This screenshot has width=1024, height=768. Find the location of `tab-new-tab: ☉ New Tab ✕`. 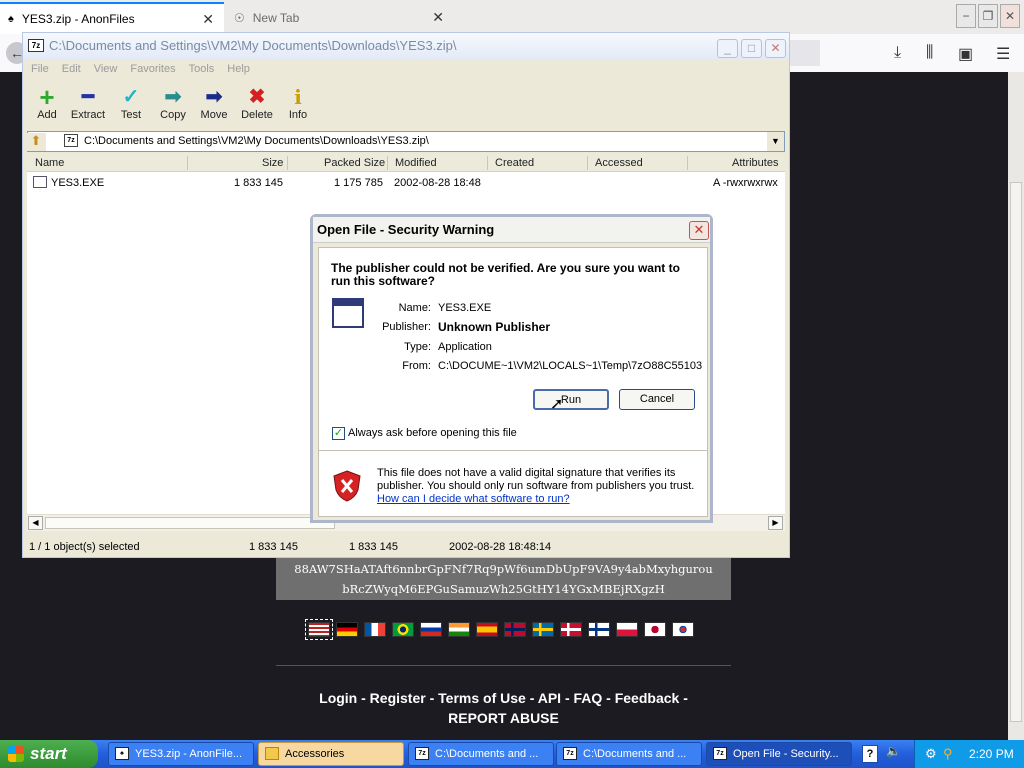

tab-new-tab: ☉ New Tab ✕ is located at coordinates (340, 18).